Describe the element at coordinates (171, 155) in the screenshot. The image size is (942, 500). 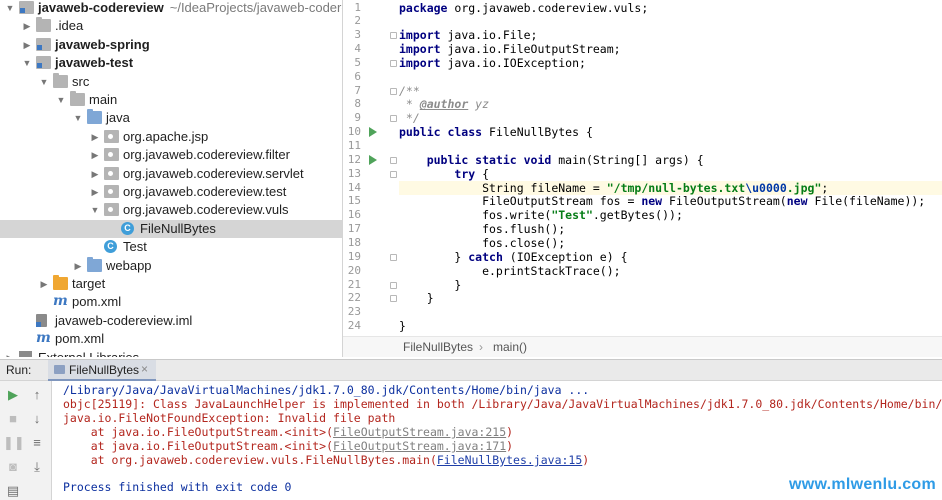
I see `tree-item: ▶ org.javaweb.codereview.filter` at that location.